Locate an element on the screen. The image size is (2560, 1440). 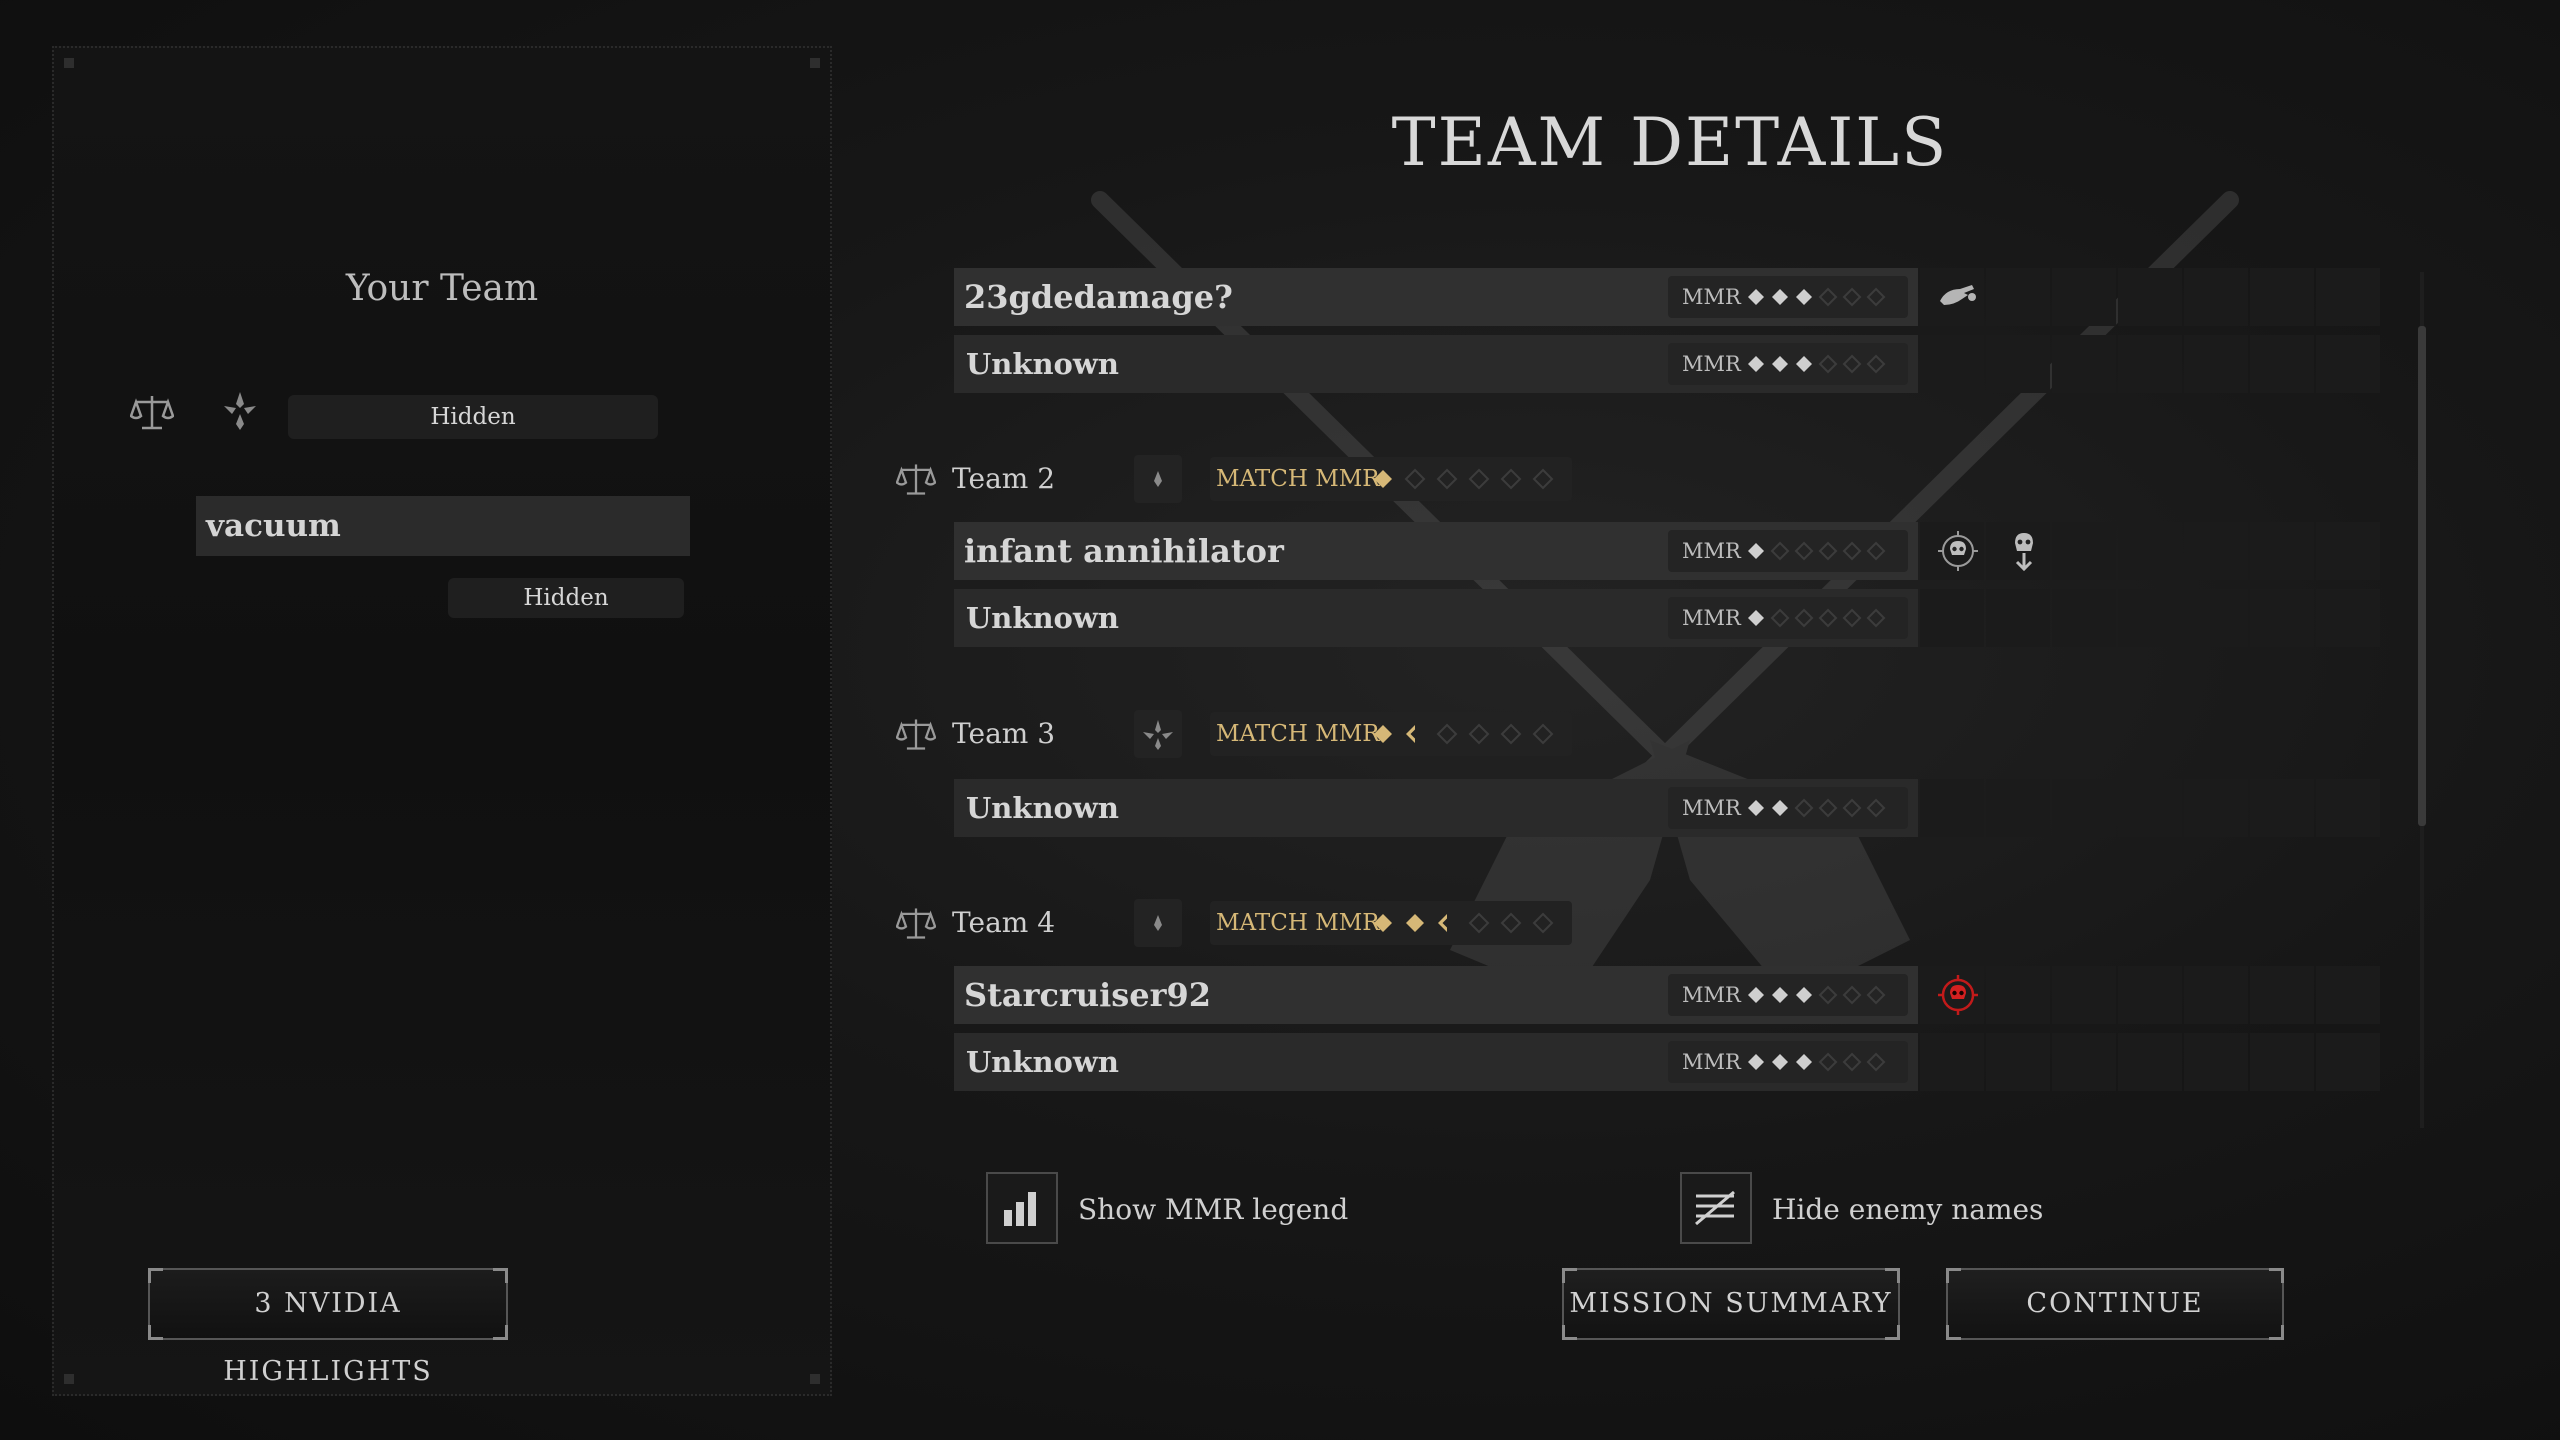
mission-summary-button: MISSION SUMMARY is located at coordinates (1731, 1304).